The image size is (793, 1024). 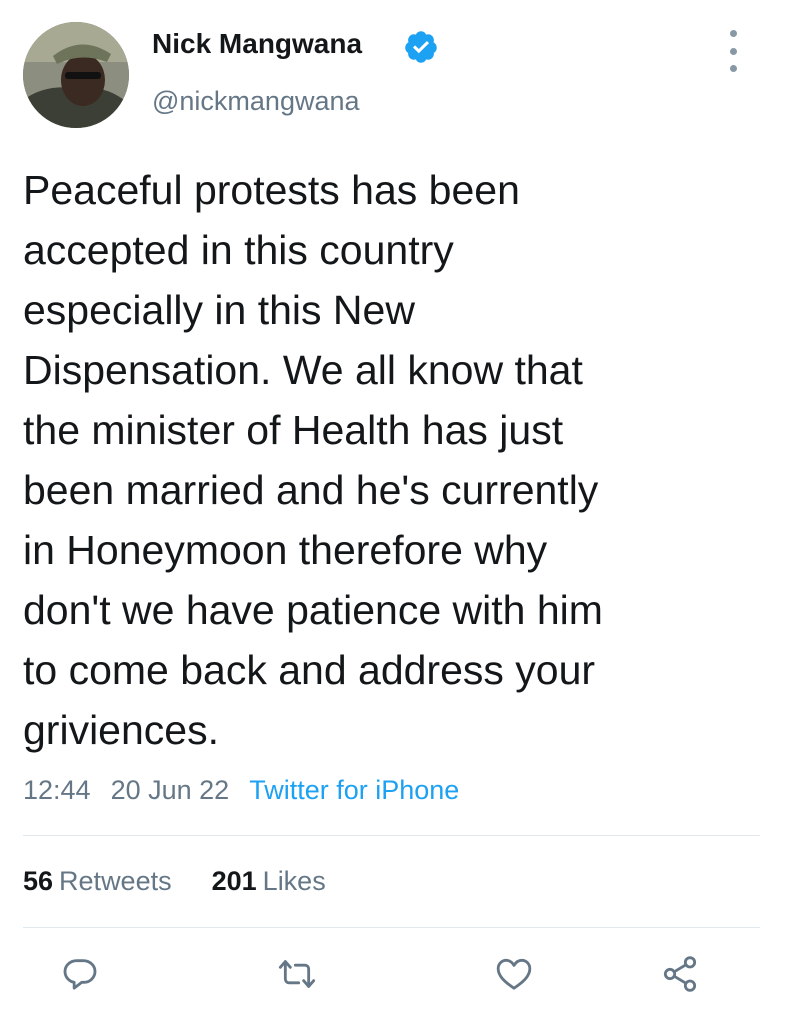 What do you see at coordinates (241, 790) in the screenshot?
I see `tweet-meta: 12:44 20 Jun 22 Twitter for iPhone` at bounding box center [241, 790].